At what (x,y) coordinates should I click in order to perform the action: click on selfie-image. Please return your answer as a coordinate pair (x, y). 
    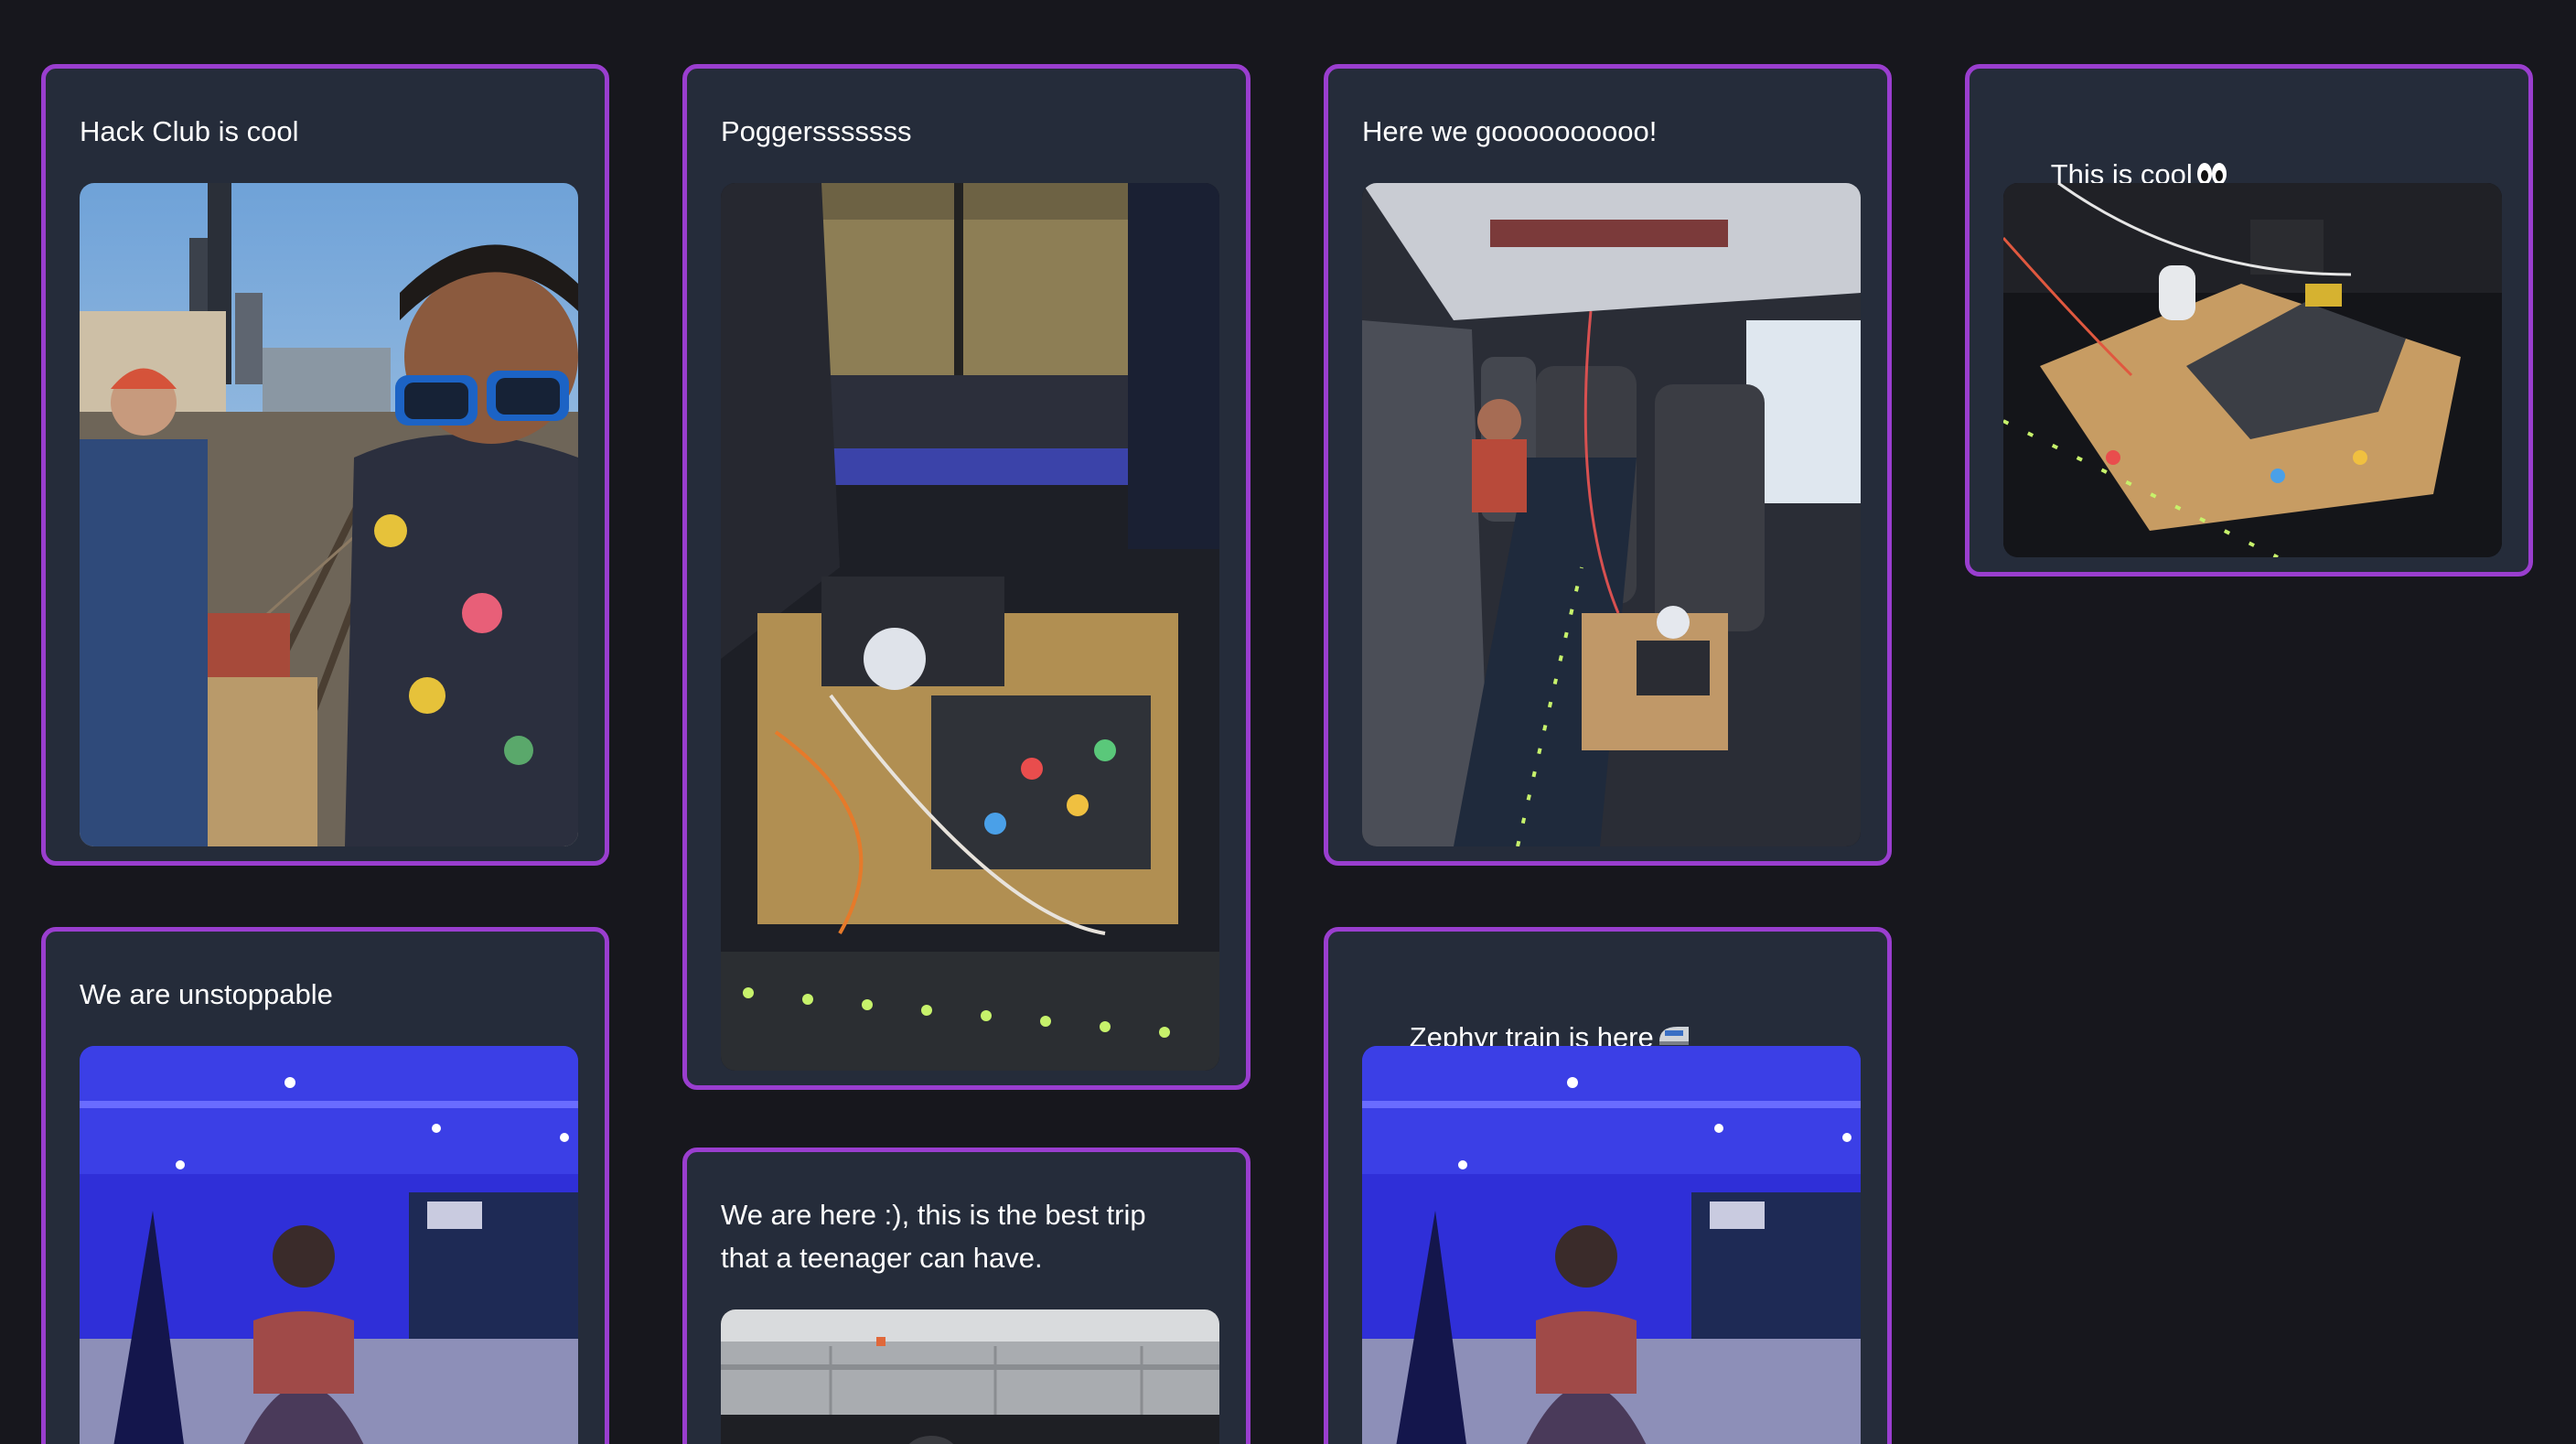
    Looking at the image, I should click on (329, 514).